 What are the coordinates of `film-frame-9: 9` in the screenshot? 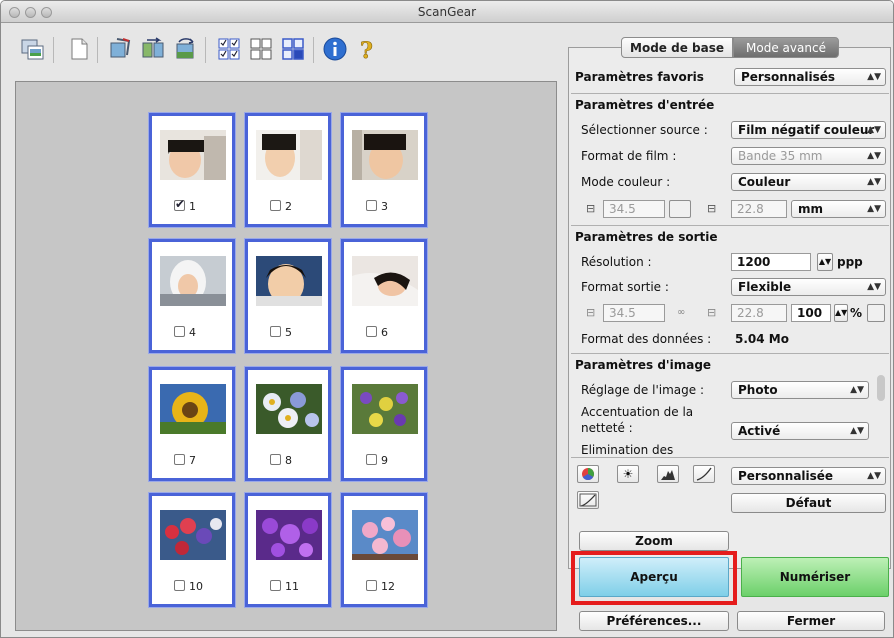 It's located at (384, 424).